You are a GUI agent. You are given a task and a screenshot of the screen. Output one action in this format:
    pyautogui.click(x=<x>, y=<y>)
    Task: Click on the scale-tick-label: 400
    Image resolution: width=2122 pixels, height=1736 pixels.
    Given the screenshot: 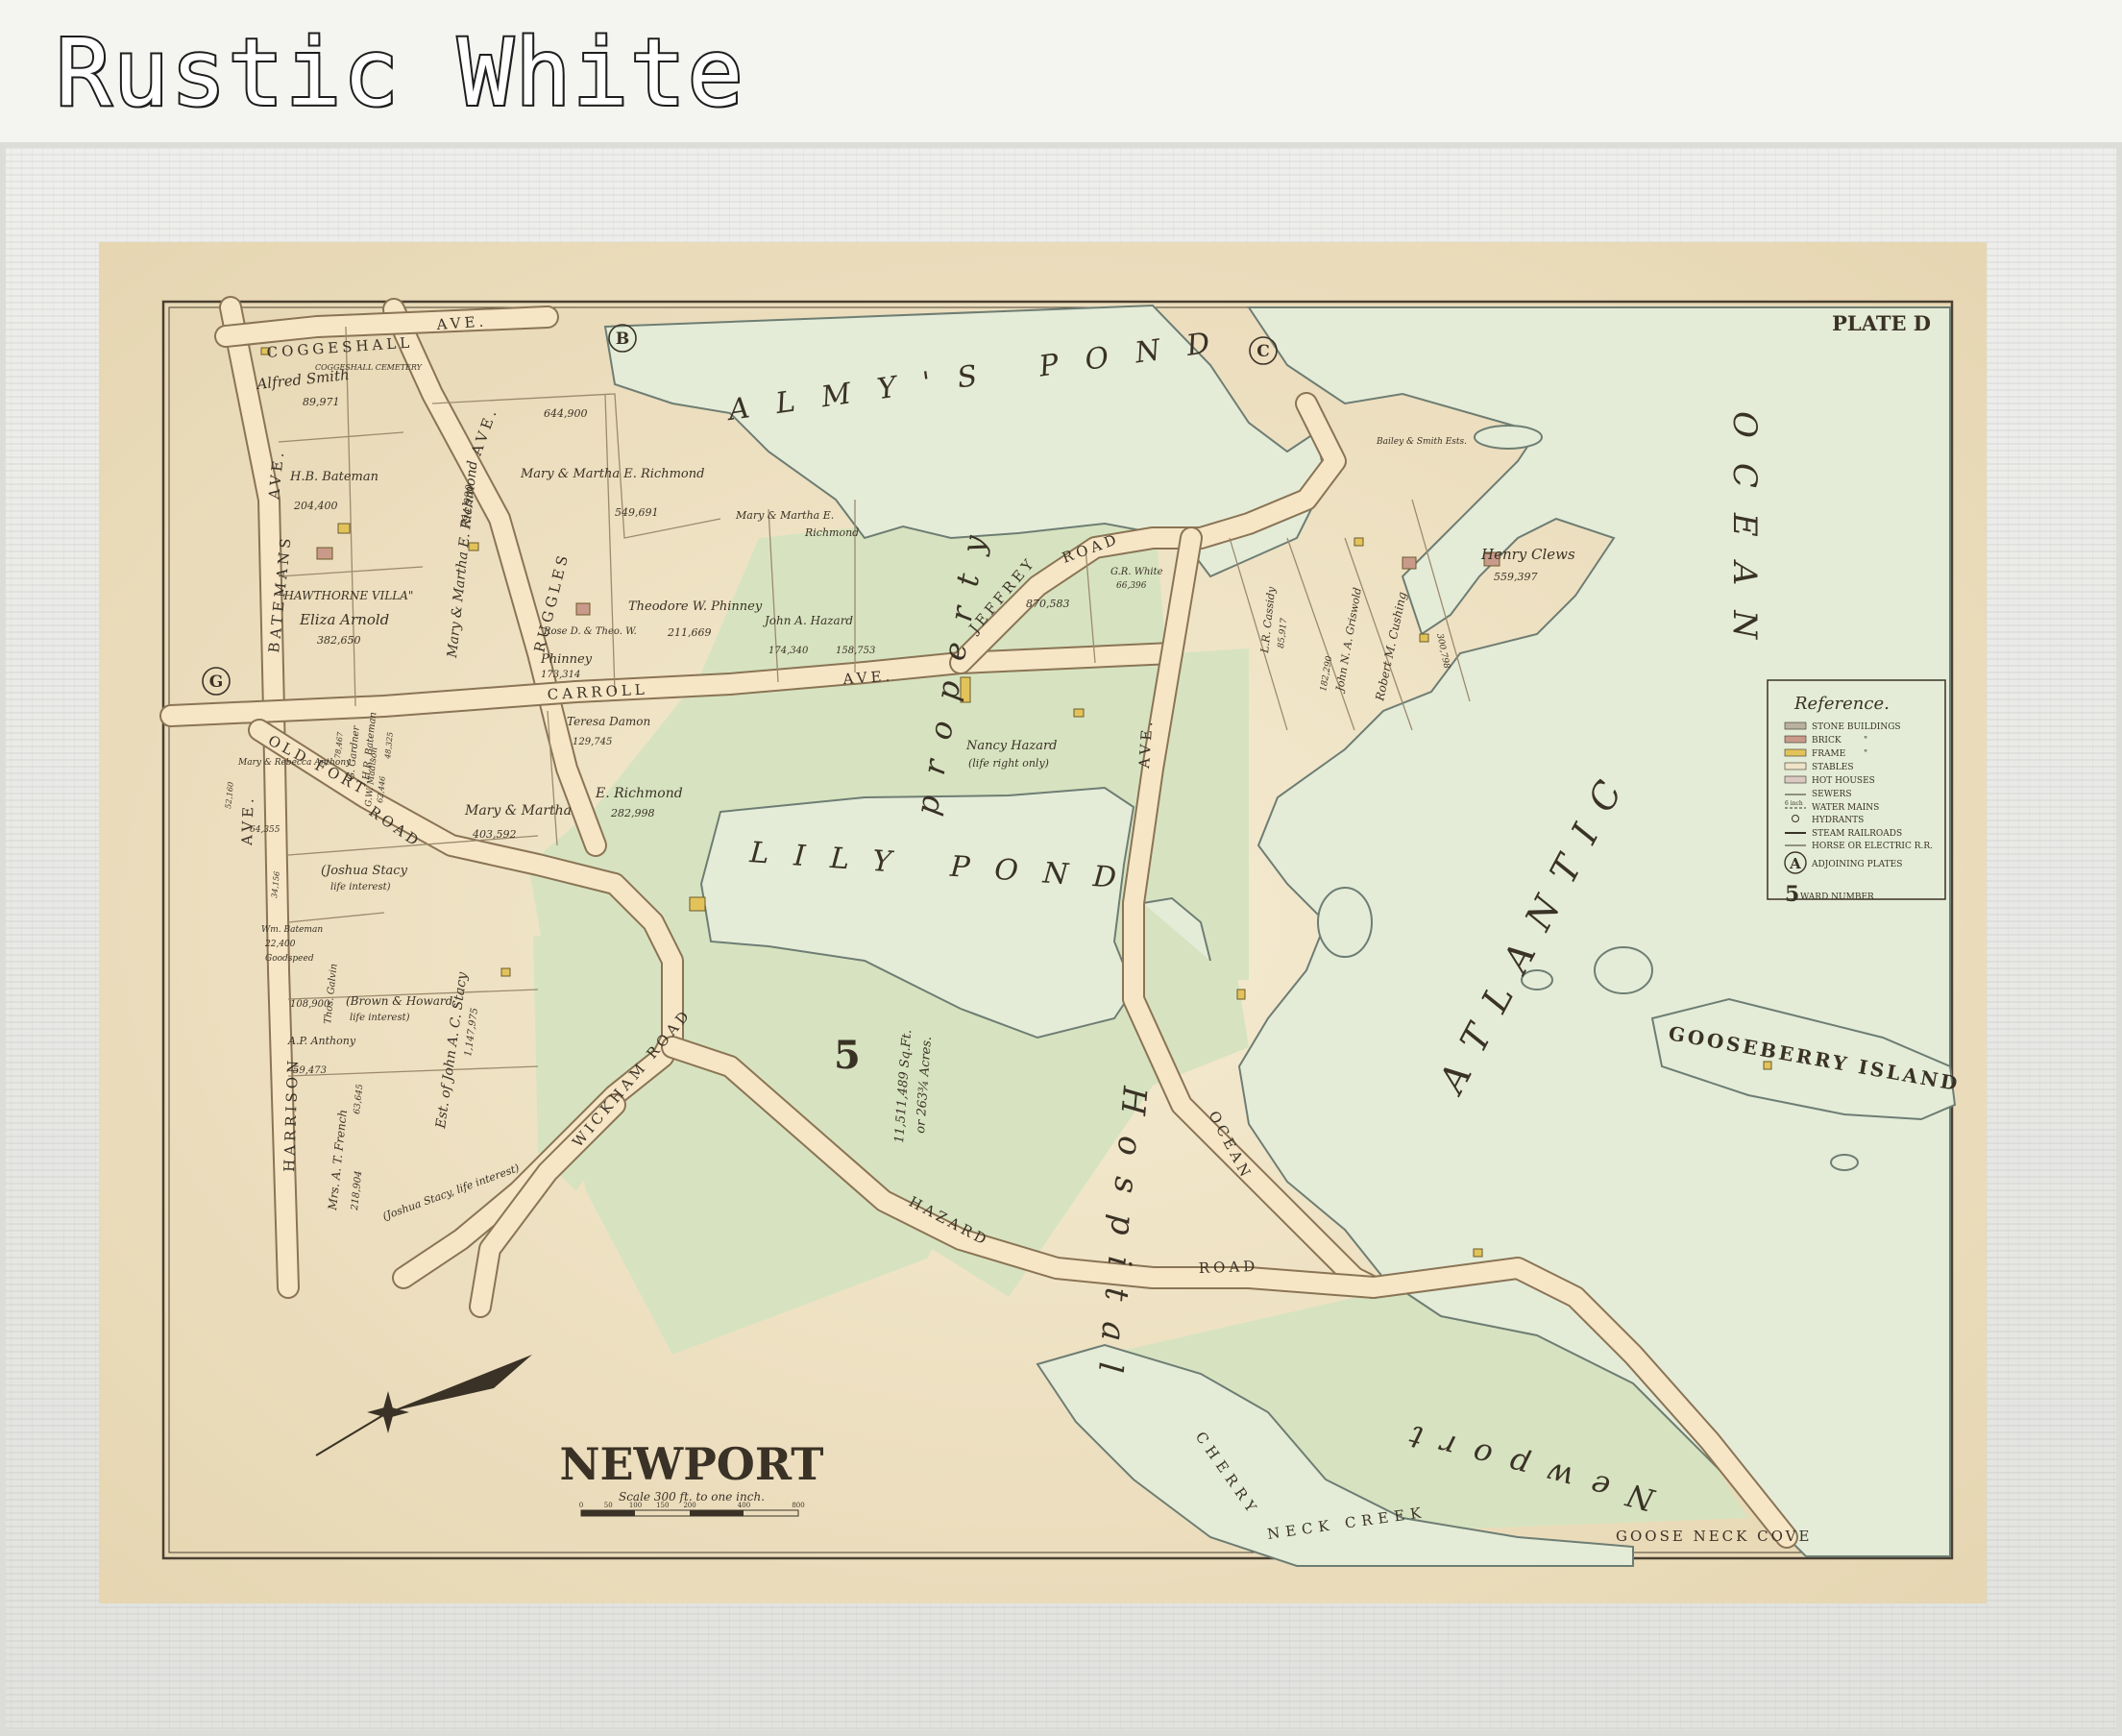 What is the action you would take?
    pyautogui.click(x=744, y=1505)
    